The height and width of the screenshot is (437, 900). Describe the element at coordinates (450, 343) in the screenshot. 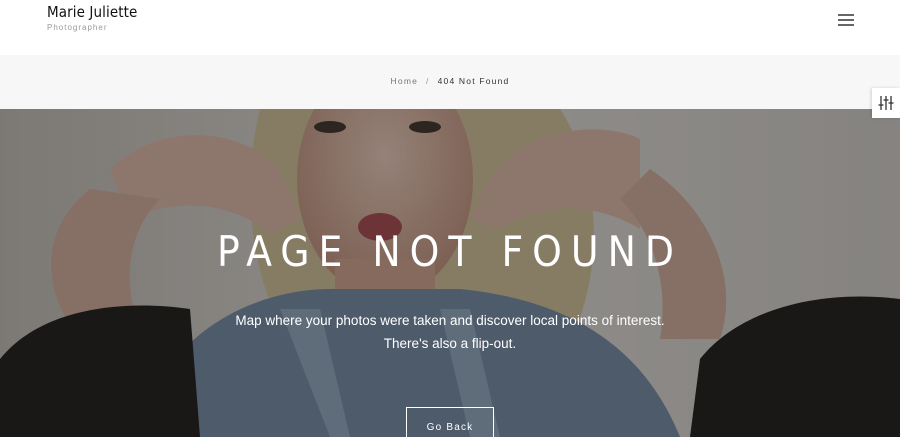

I see `hero-description-line-2: There's also a flip-out.` at that location.